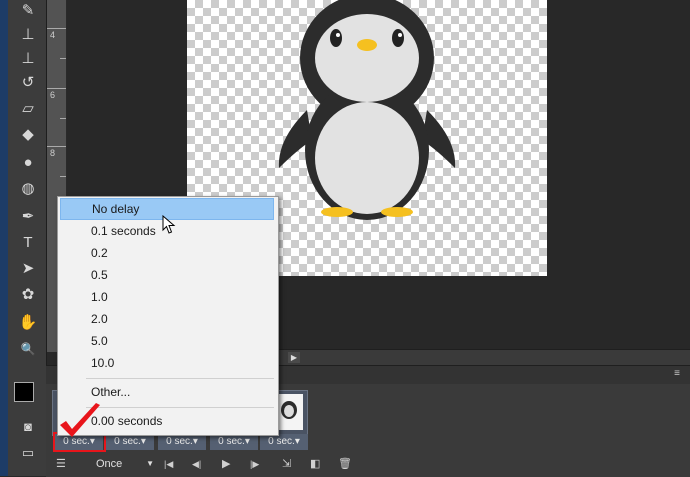  I want to click on eraser-icon: ▱, so click(28, 109).